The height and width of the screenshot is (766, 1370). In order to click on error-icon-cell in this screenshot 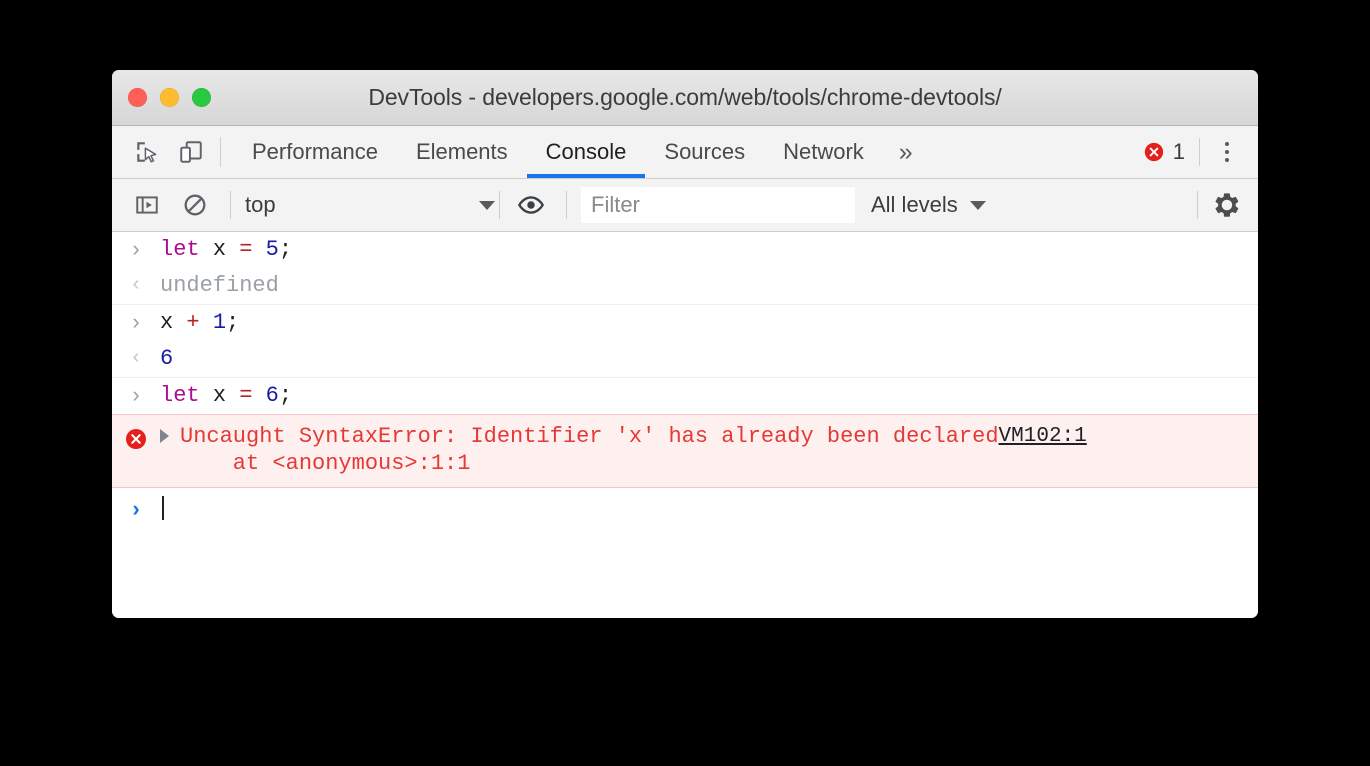, I will do `click(136, 437)`.